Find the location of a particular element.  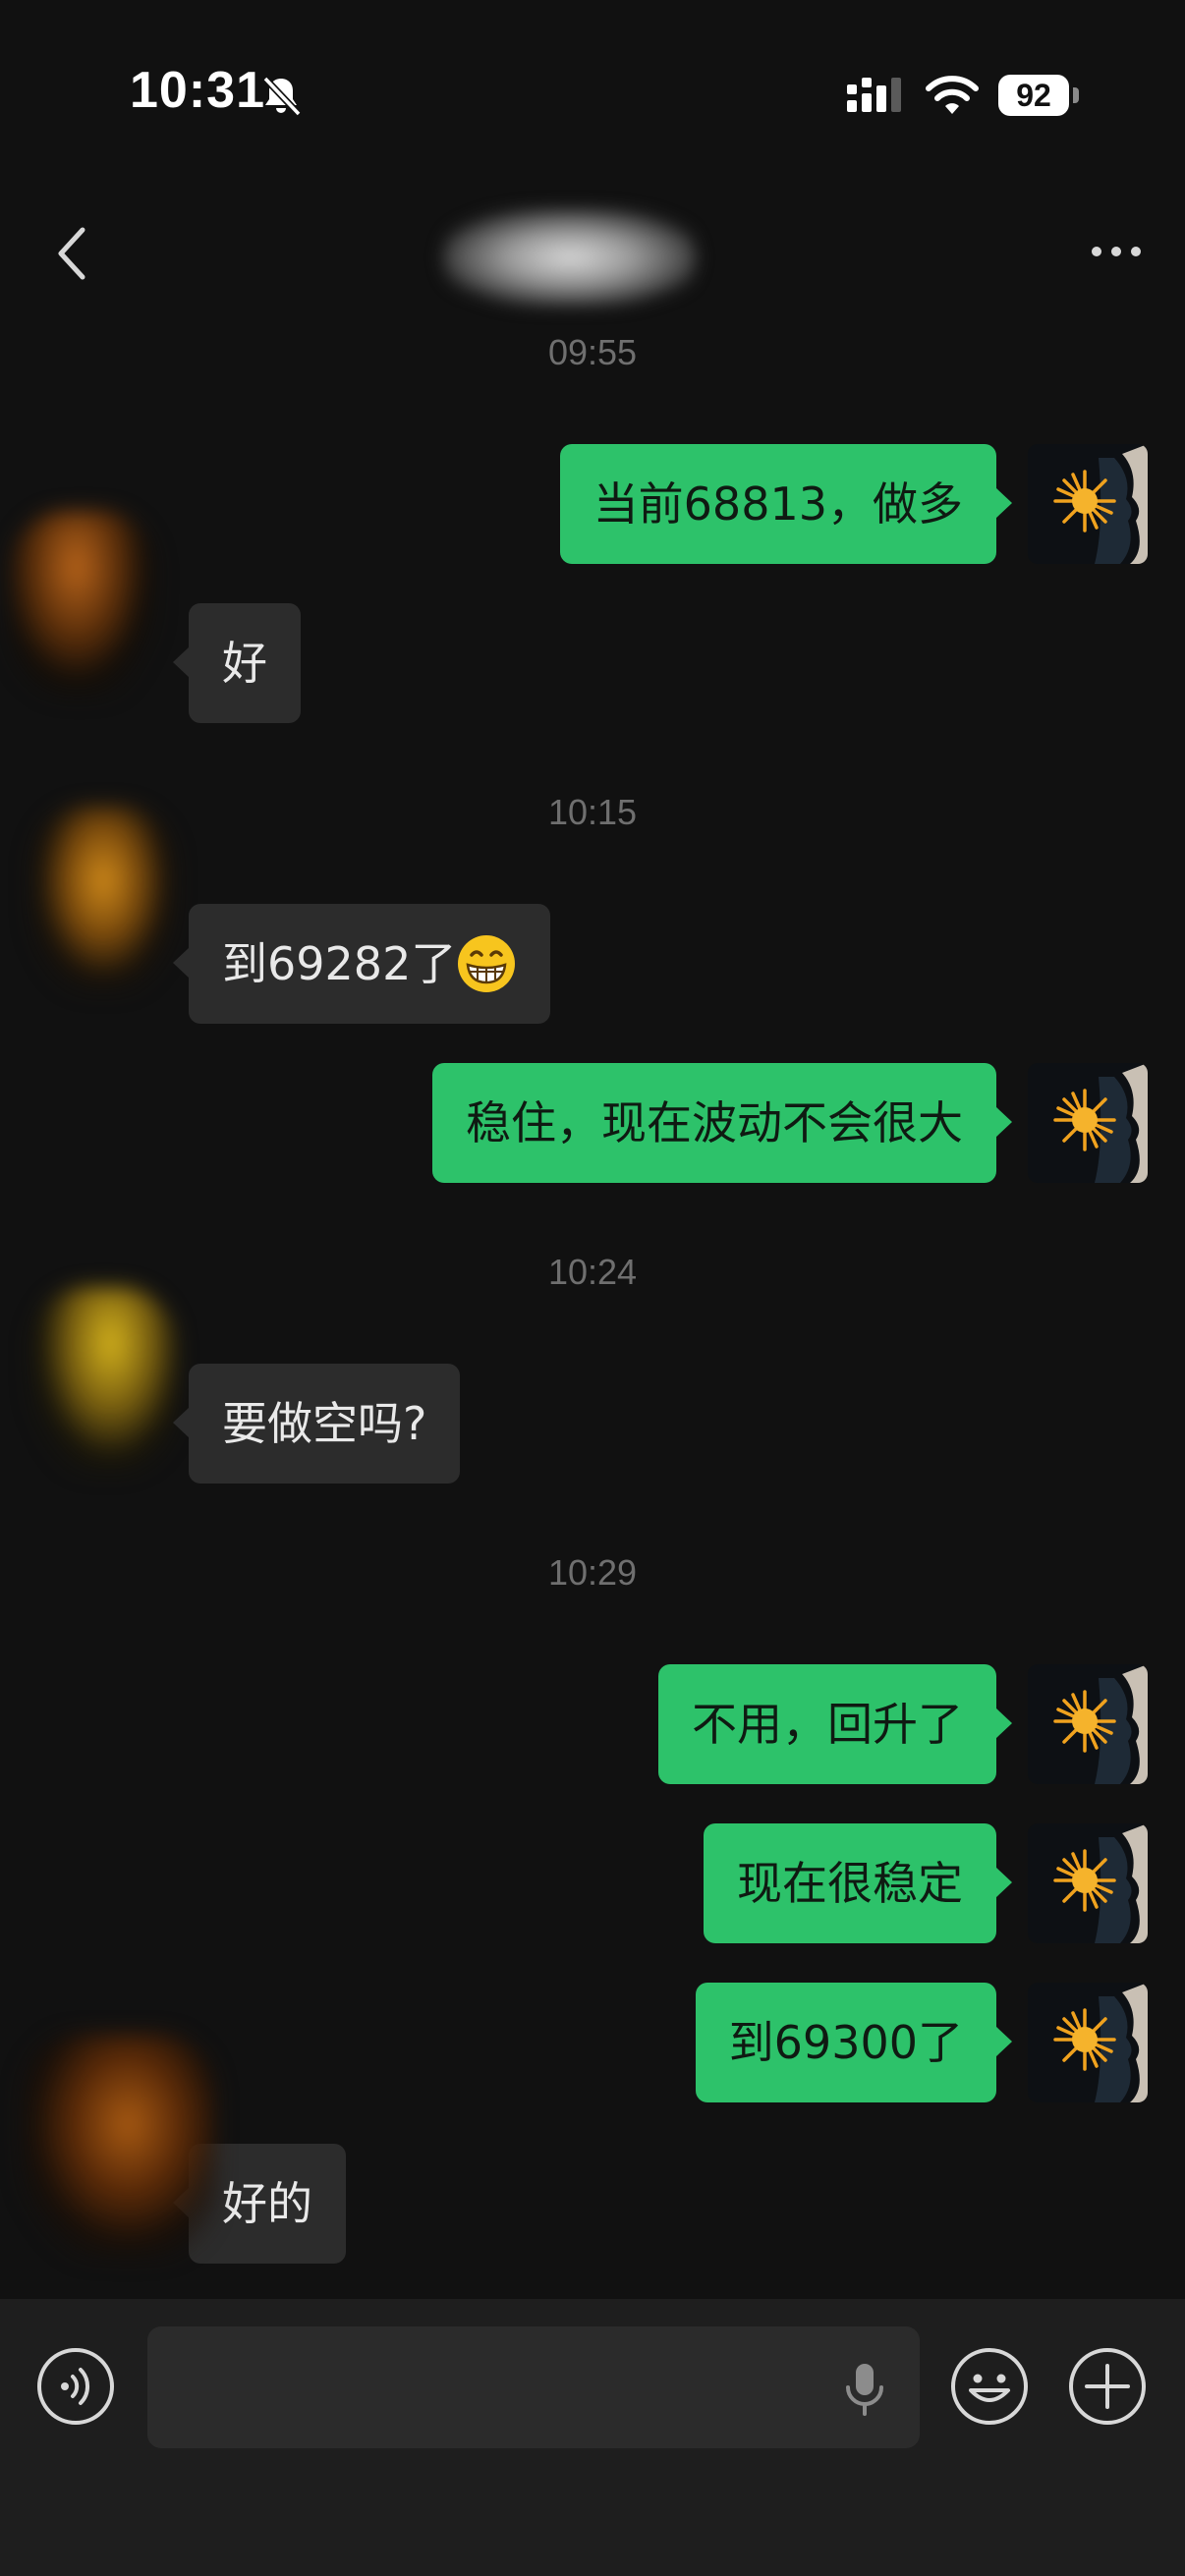

signal-icon is located at coordinates (874, 95).